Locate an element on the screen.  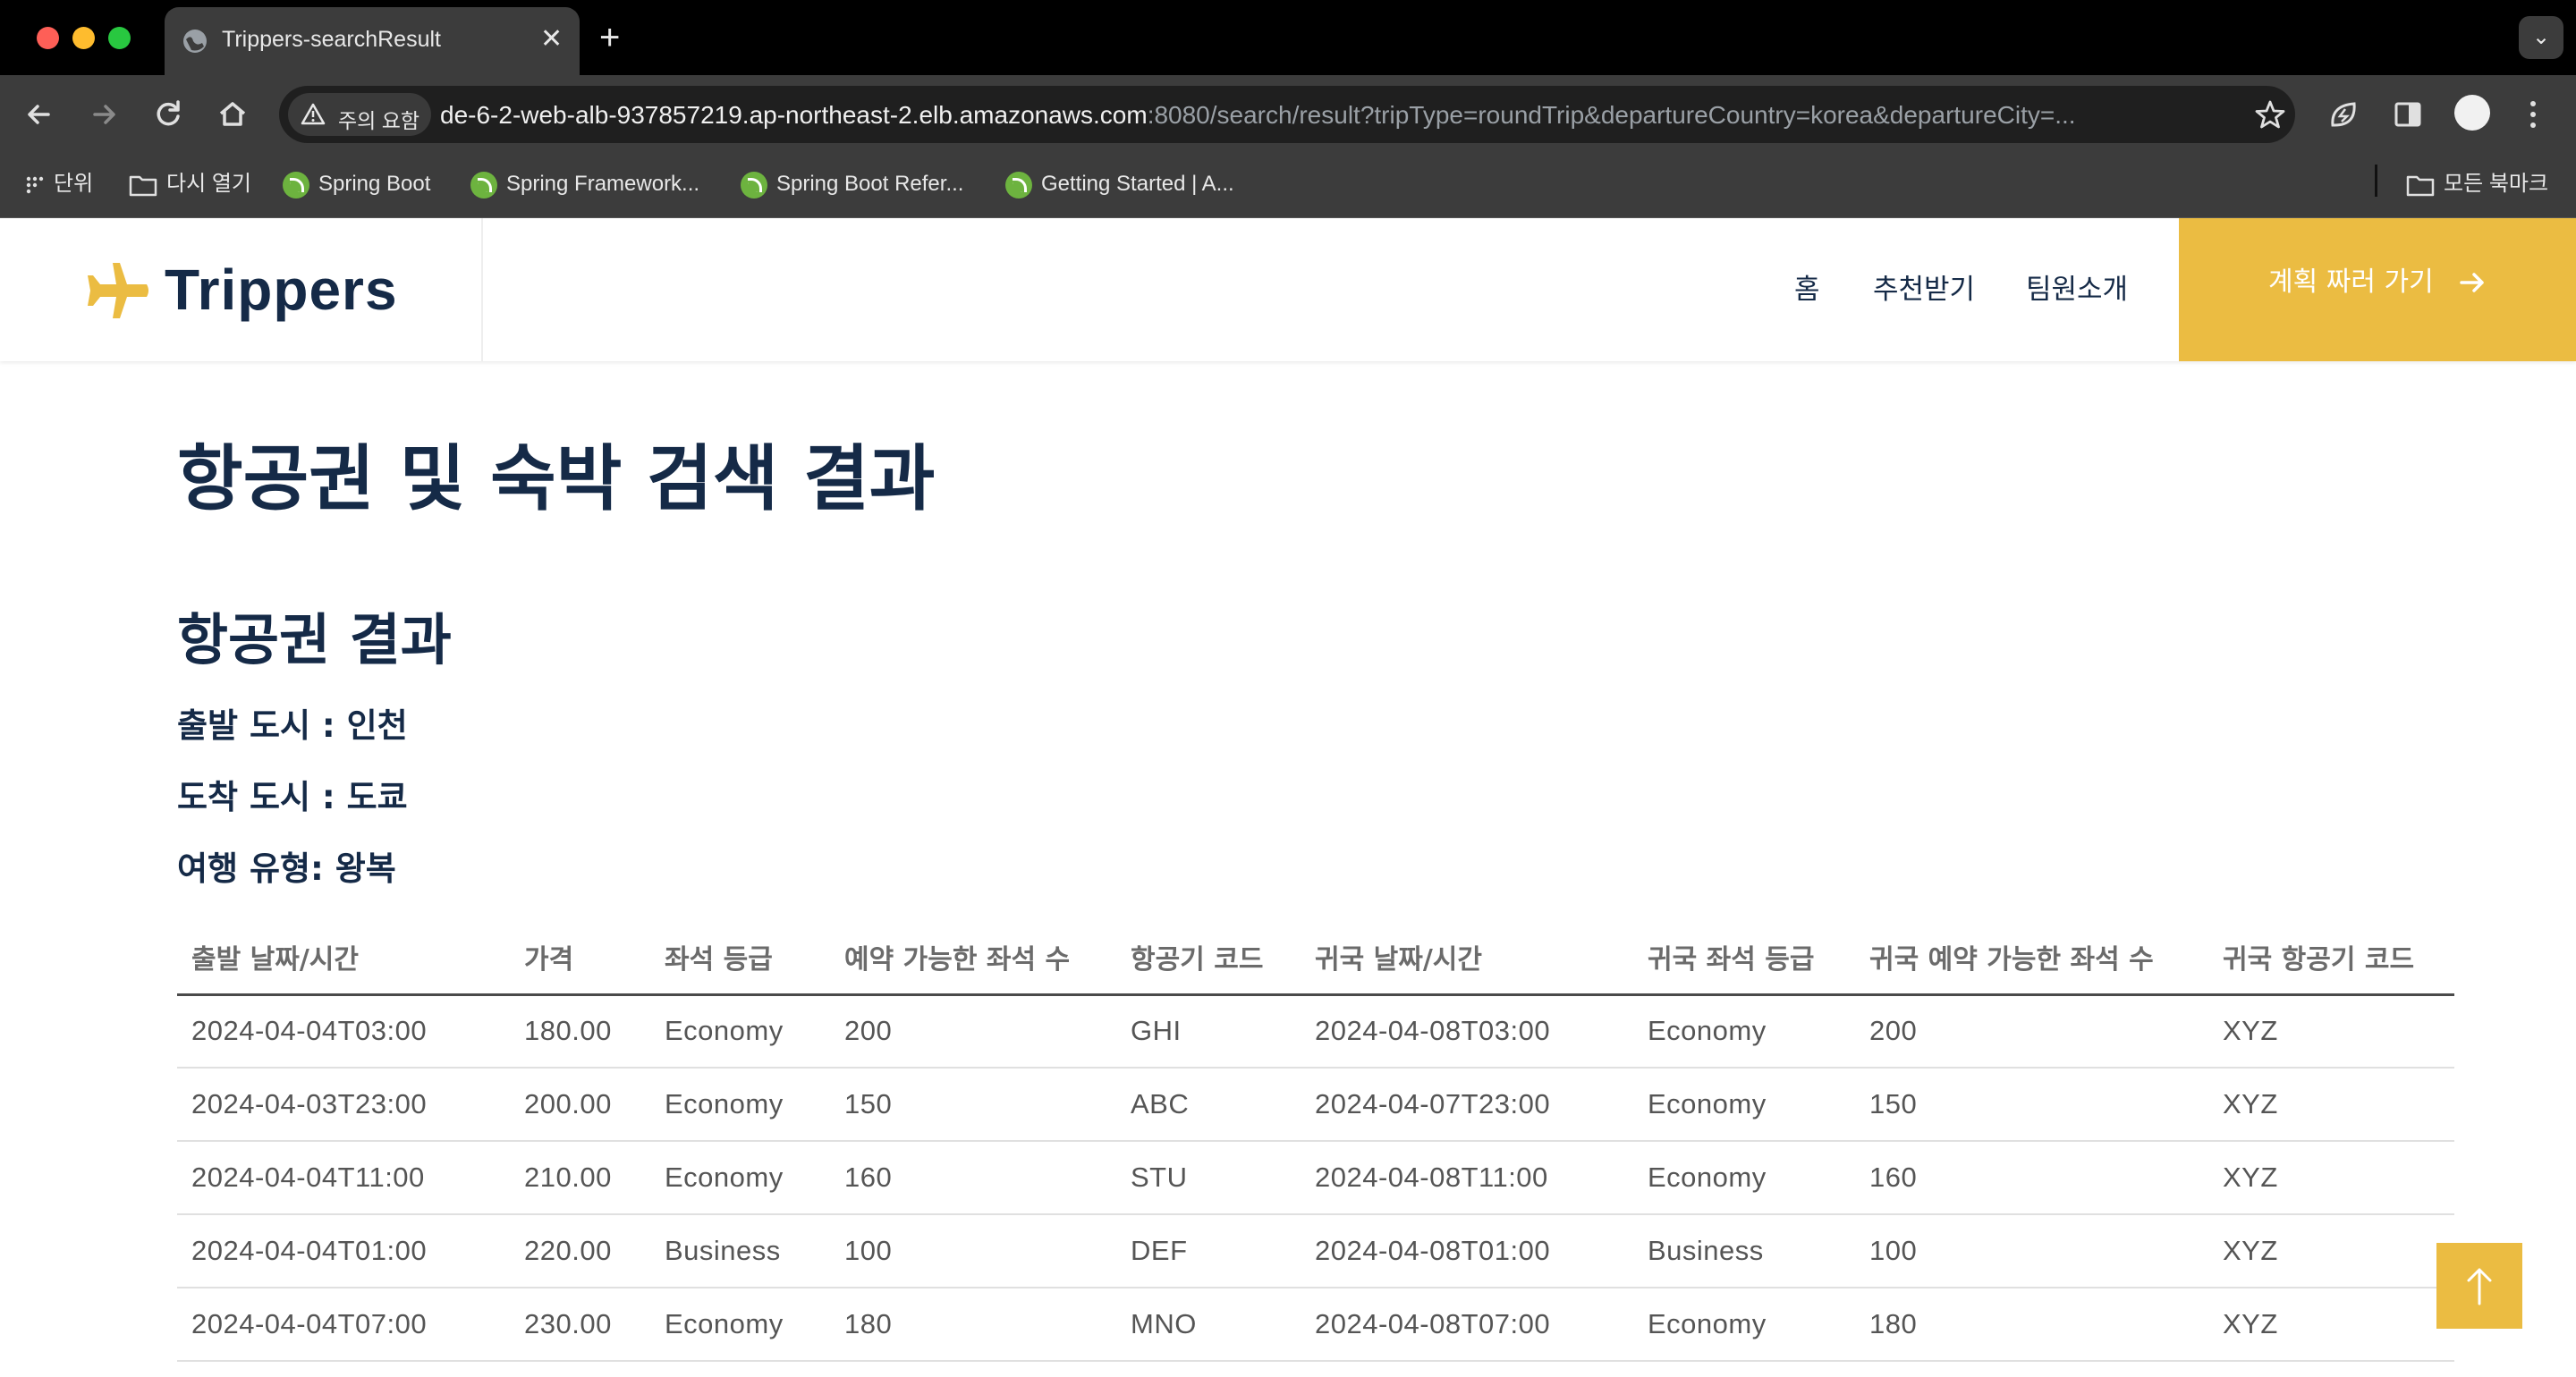
bookmark-reopen-folder: 다시 열기 is located at coordinates (190, 184).